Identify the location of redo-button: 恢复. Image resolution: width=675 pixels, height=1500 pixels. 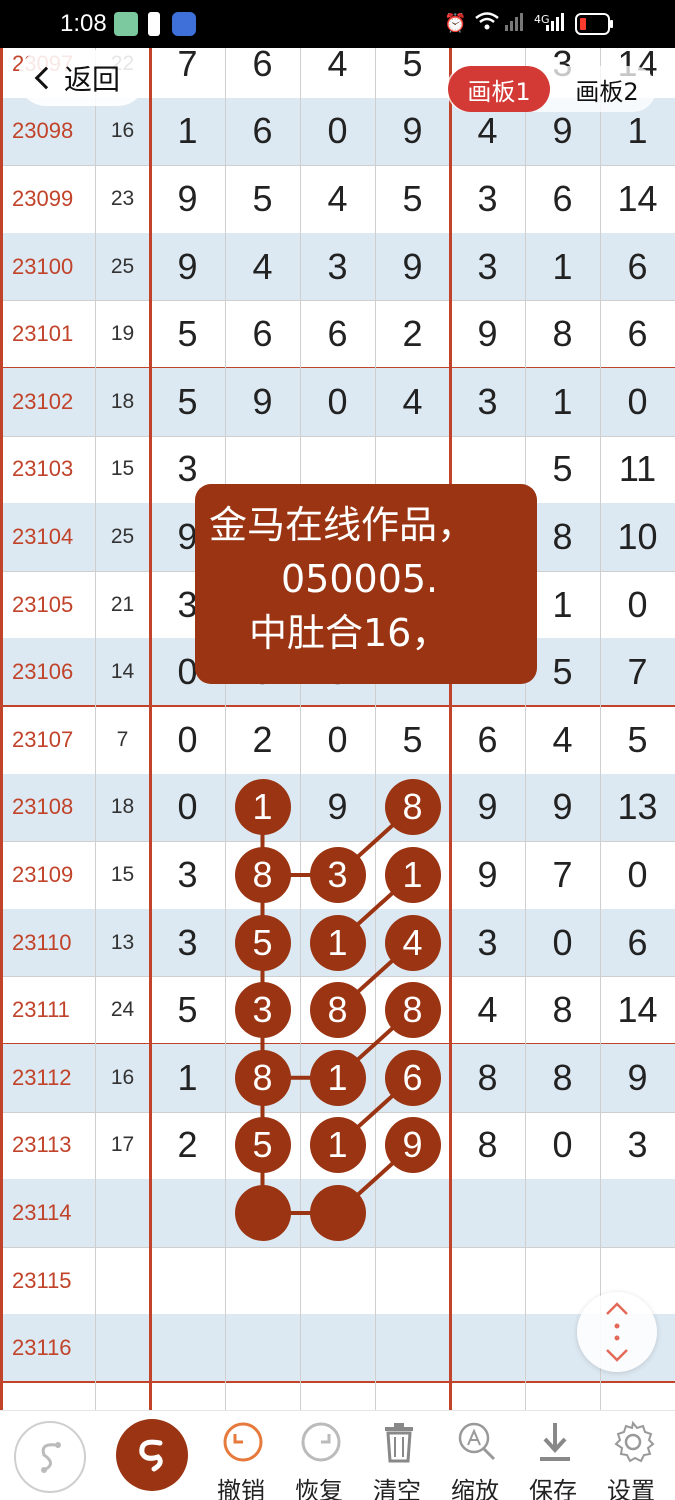
(319, 1459).